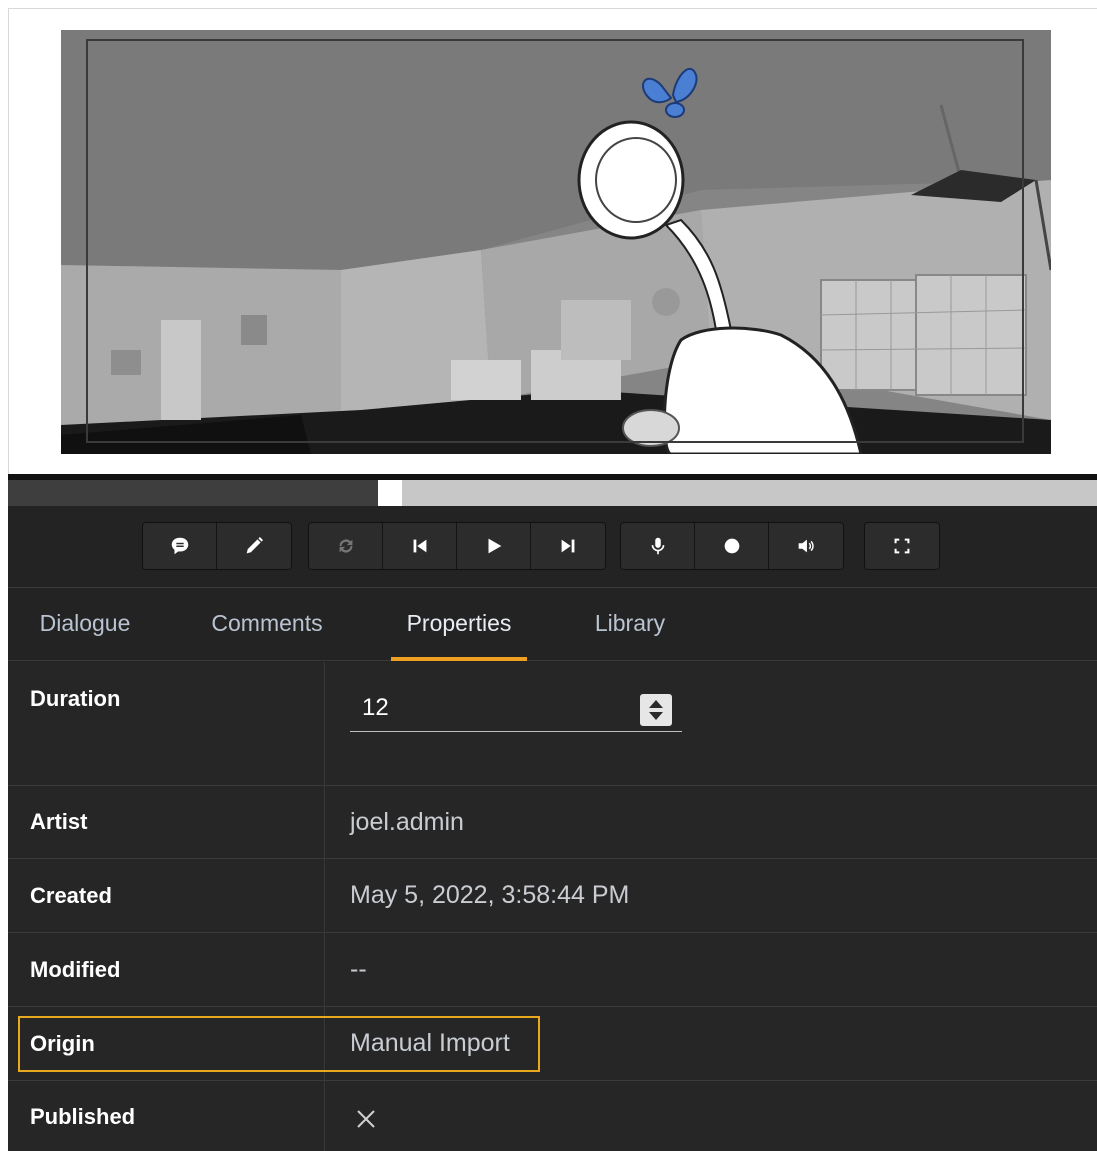 Image resolution: width=1097 pixels, height=1151 pixels. I want to click on x-mark-icon, so click(366, 1119).